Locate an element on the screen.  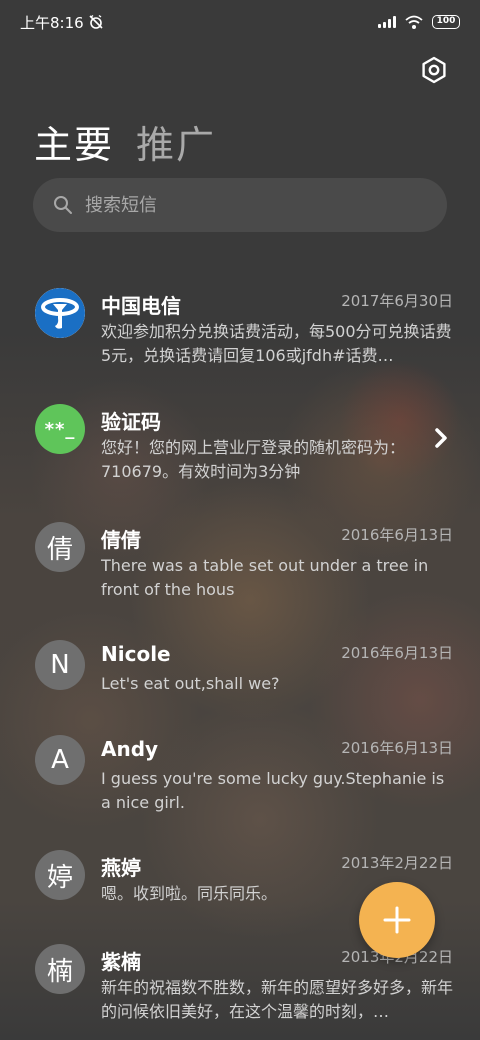
status-bar: 上午8:16 100 is located at coordinates (240, 22).